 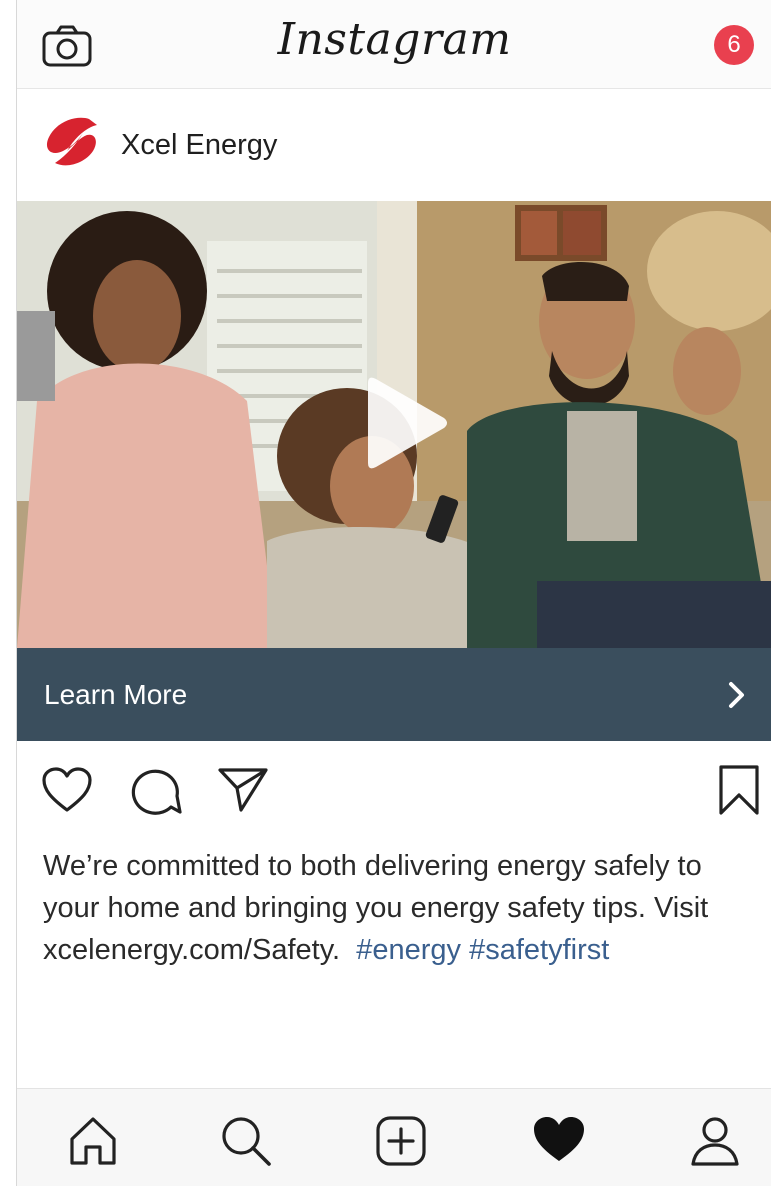 What do you see at coordinates (394, 694) in the screenshot?
I see `learn-more-button: Learn More` at bounding box center [394, 694].